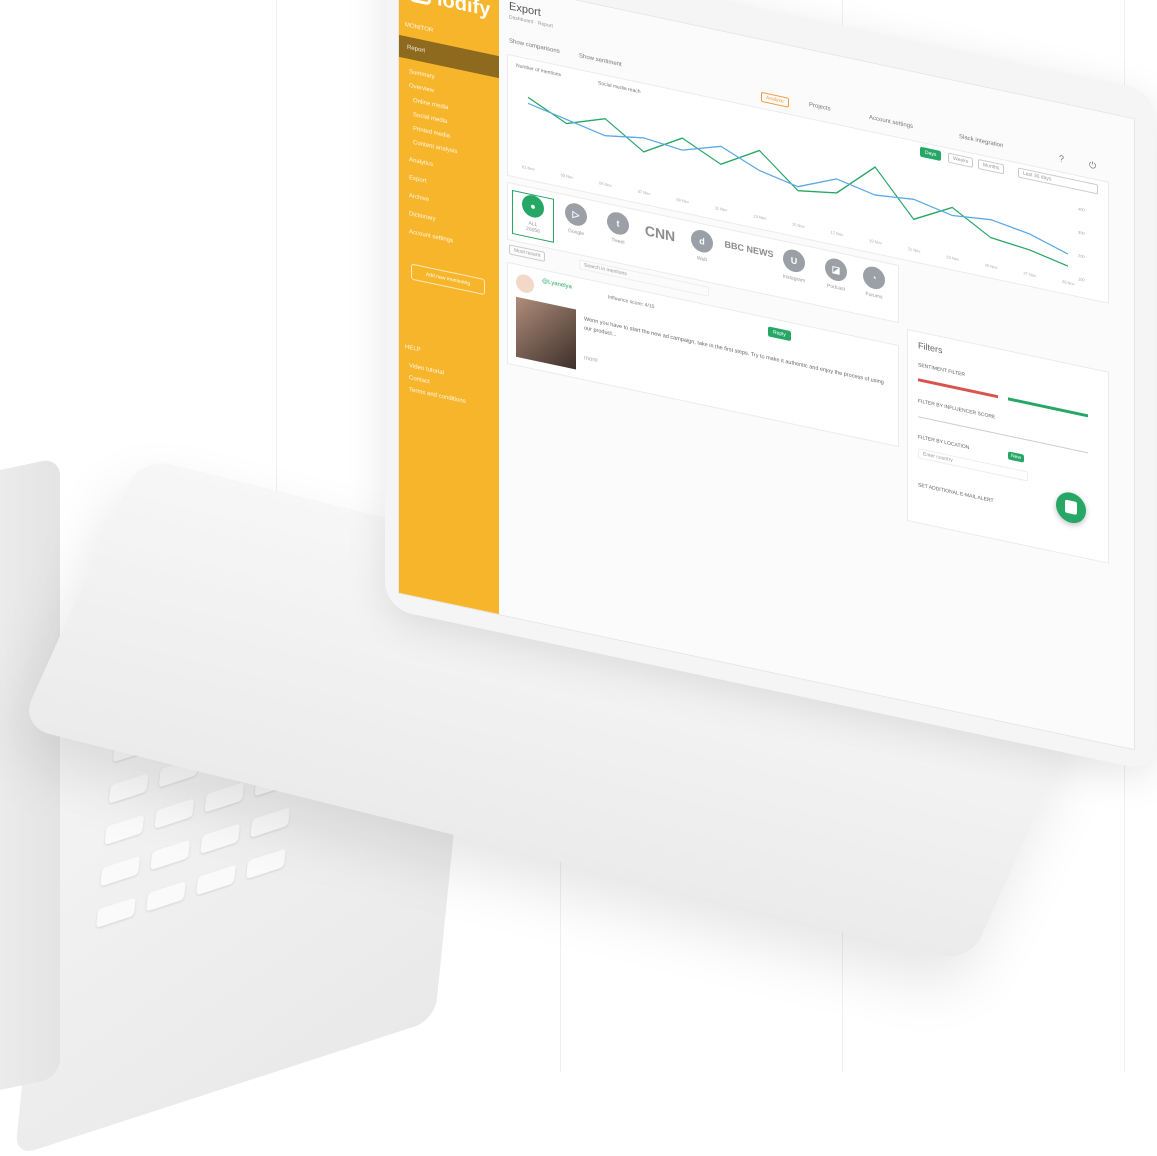  I want to click on footer-link-terms: Terms and conditions, so click(437, 396).